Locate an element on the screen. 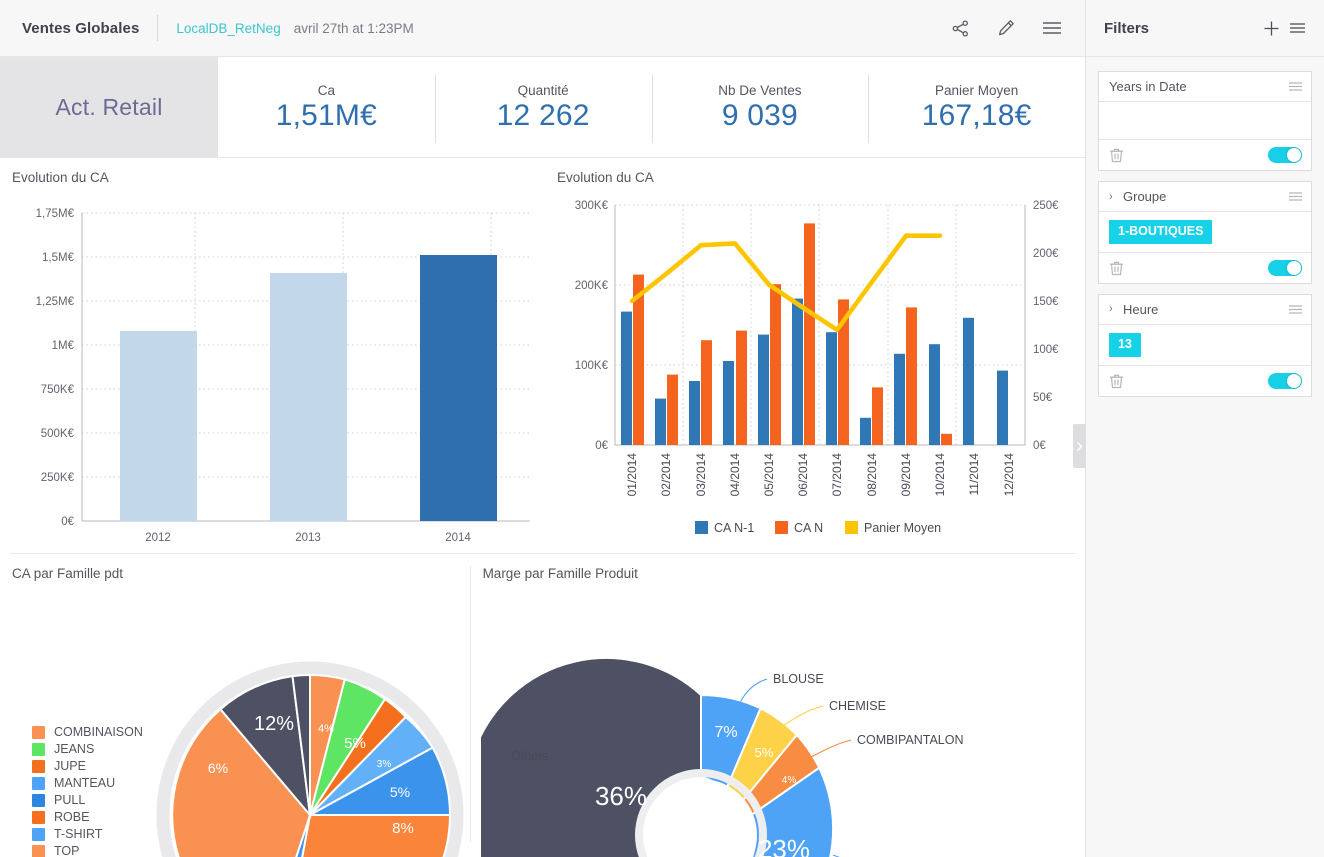 The image size is (1324, 857). filter-values: 13 is located at coordinates (1205, 345).